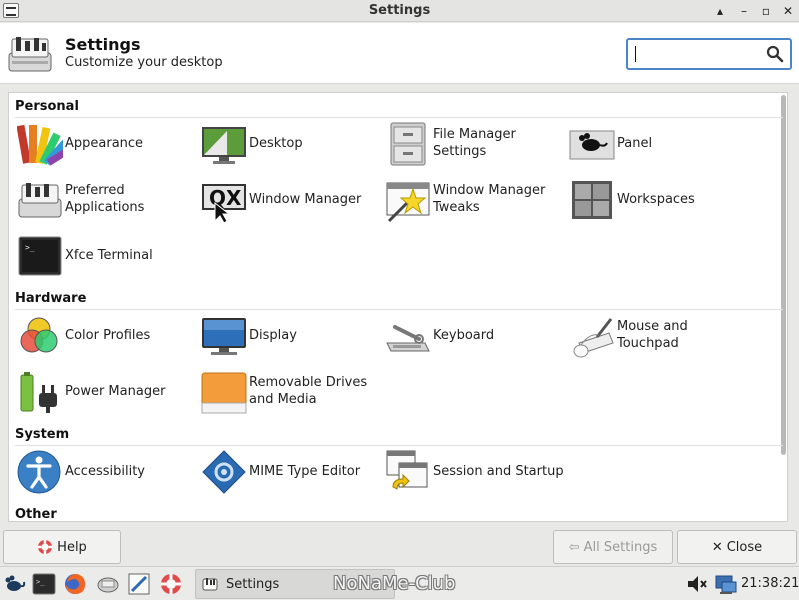 The height and width of the screenshot is (600, 799). Describe the element at coordinates (39, 472) in the screenshot. I see `accessibility-icon` at that location.